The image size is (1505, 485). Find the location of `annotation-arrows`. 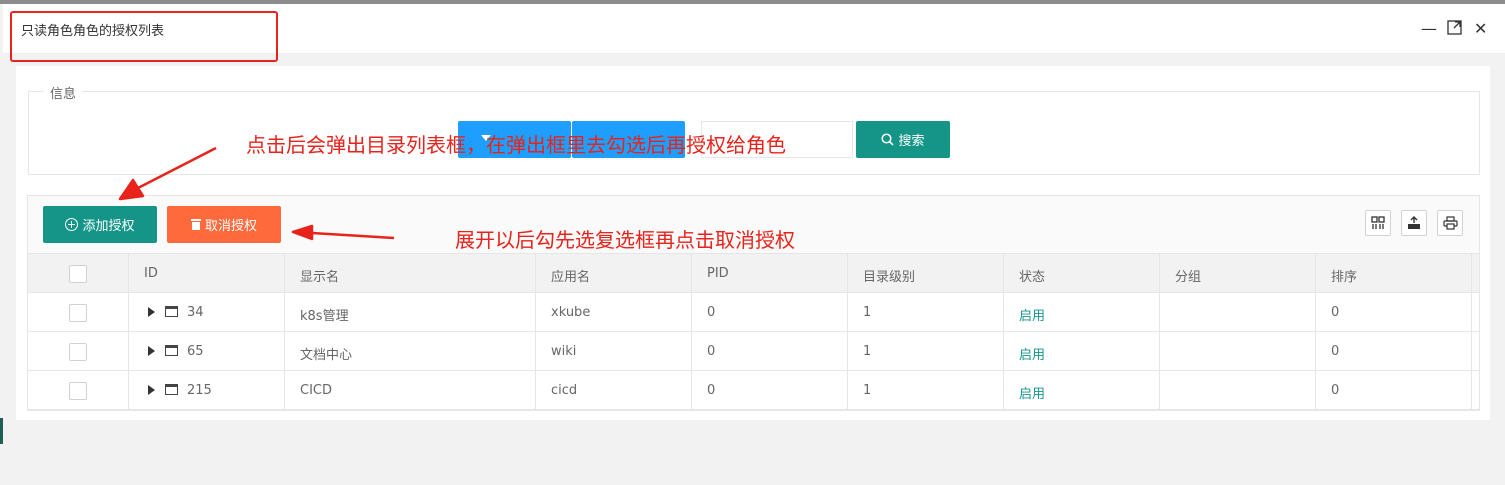

annotation-arrows is located at coordinates (256, 193).